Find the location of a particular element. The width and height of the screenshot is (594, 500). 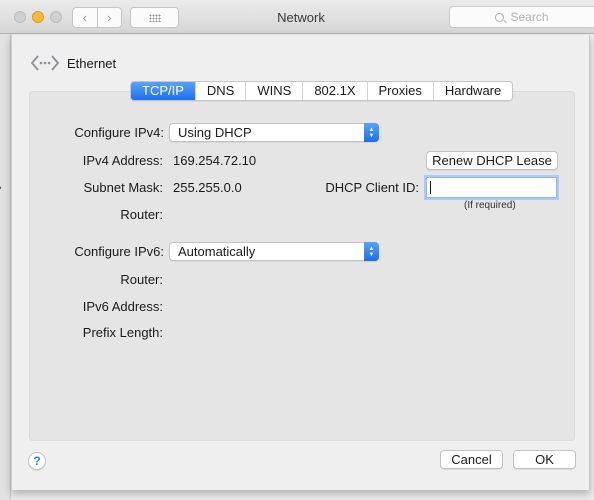

configure-ipv4-label: Configure IPv4: is located at coordinates (119, 132).